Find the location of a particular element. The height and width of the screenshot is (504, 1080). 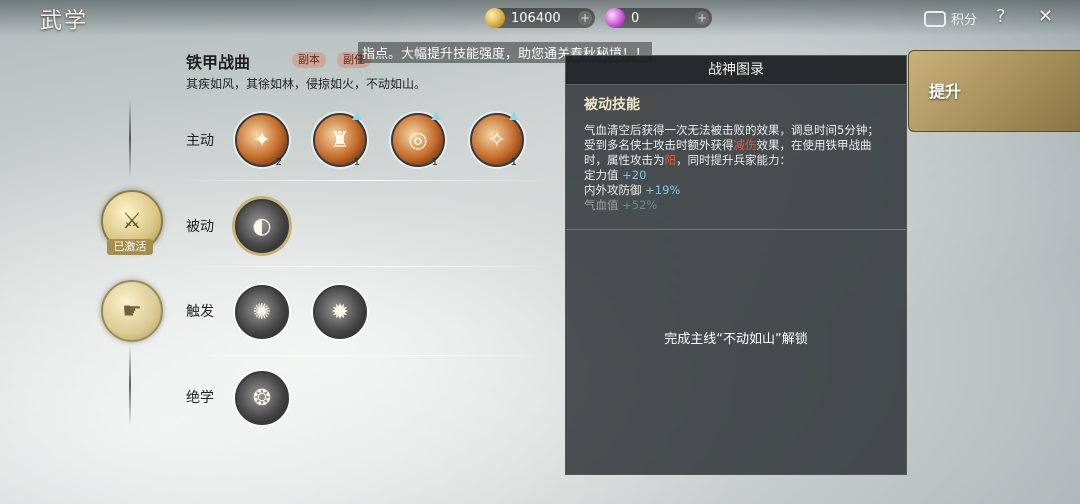

hand-icon: ☛ is located at coordinates (132, 311).